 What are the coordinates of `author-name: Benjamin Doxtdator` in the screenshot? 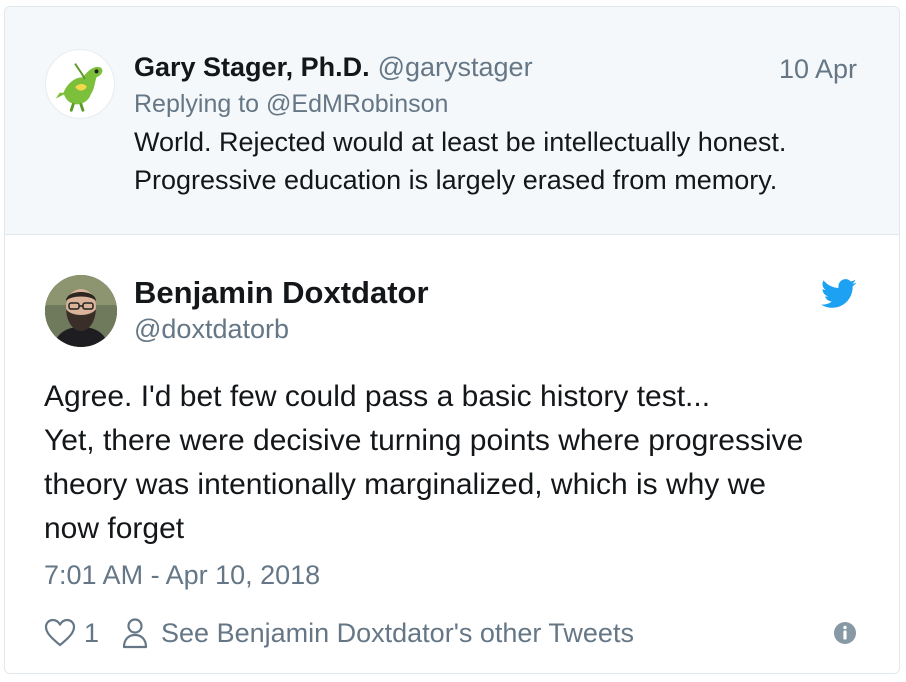 It's located at (281, 293).